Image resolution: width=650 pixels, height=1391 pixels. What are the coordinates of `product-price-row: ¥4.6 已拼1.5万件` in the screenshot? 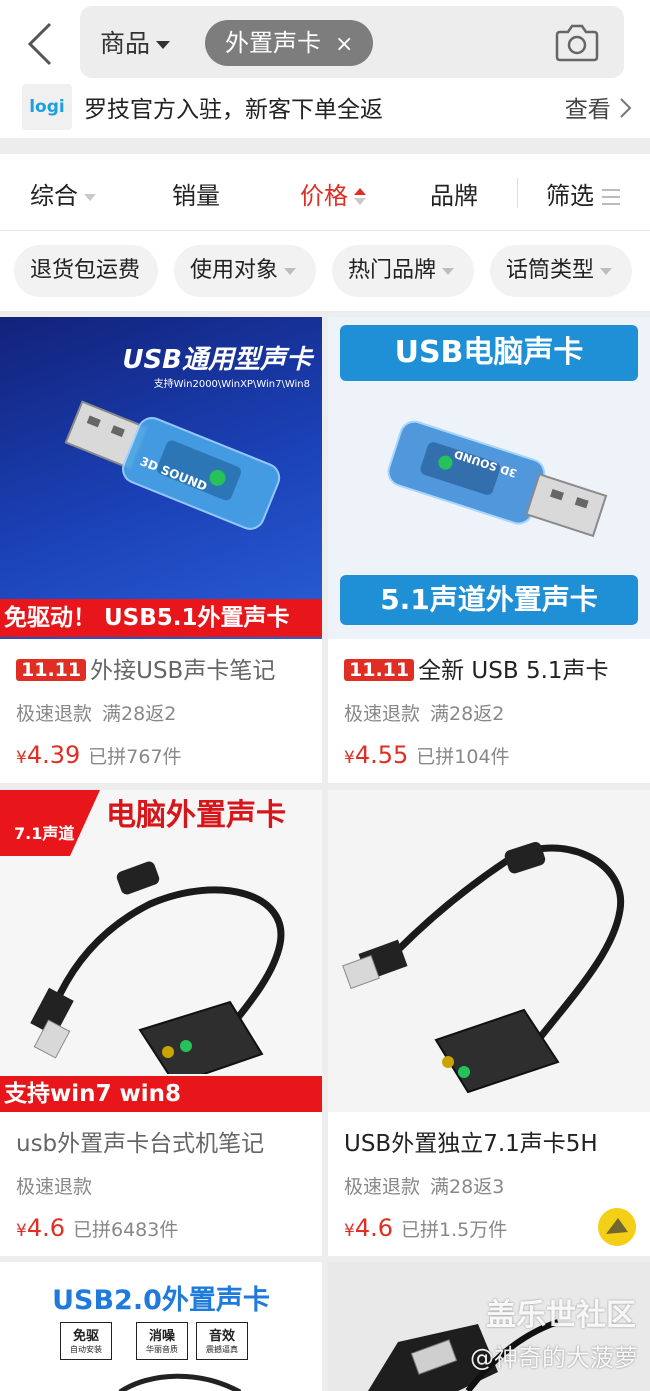 It's located at (425, 1228).